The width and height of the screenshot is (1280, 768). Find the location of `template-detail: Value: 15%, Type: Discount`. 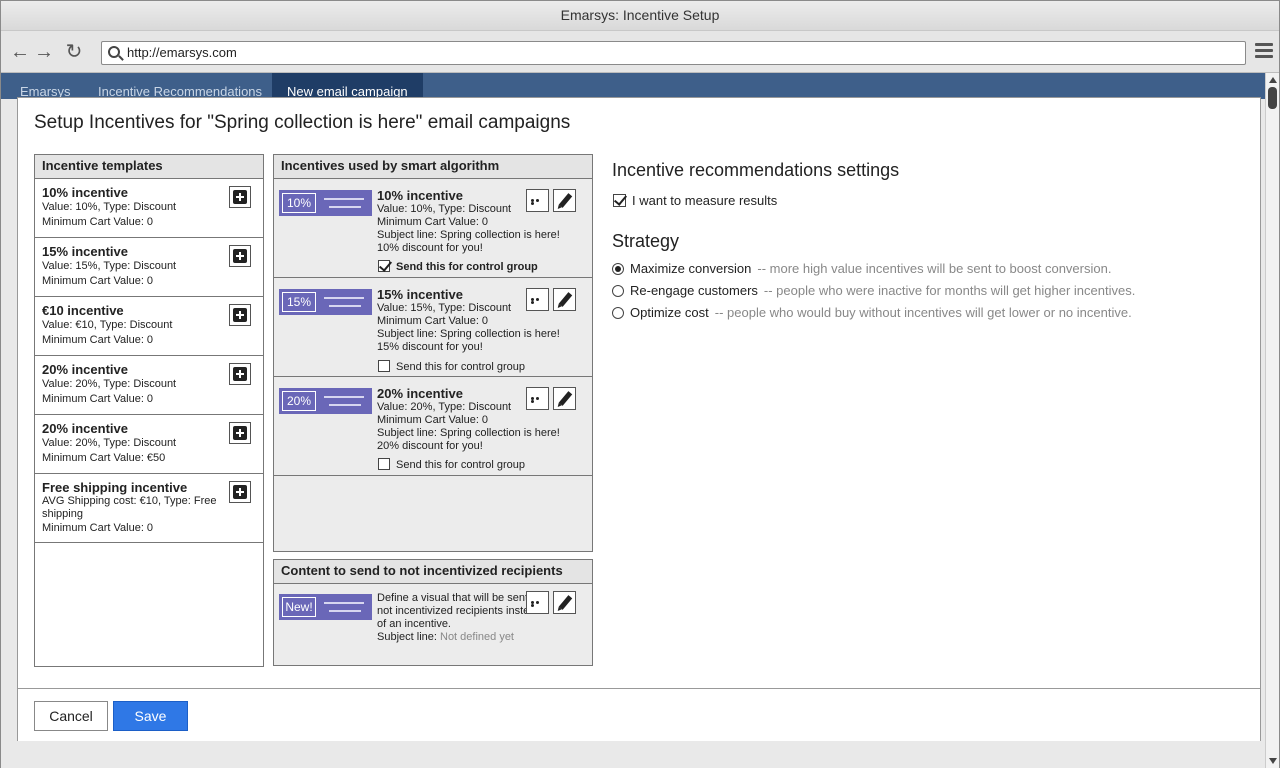

template-detail: Value: 15%, Type: Discount is located at coordinates (109, 266).